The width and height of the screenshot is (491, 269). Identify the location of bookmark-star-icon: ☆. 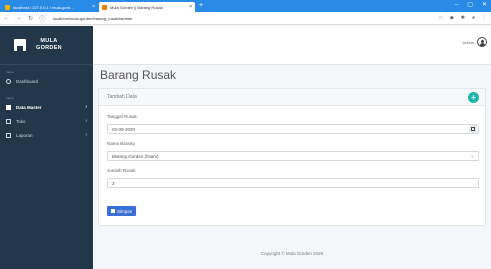
(440, 18).